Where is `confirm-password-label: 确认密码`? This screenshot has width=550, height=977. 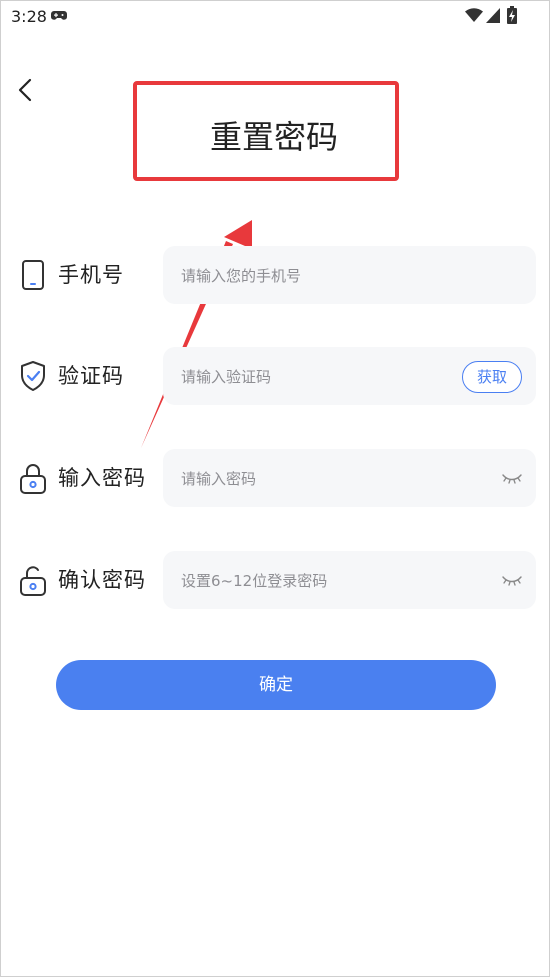 confirm-password-label: 确认密码 is located at coordinates (102, 580).